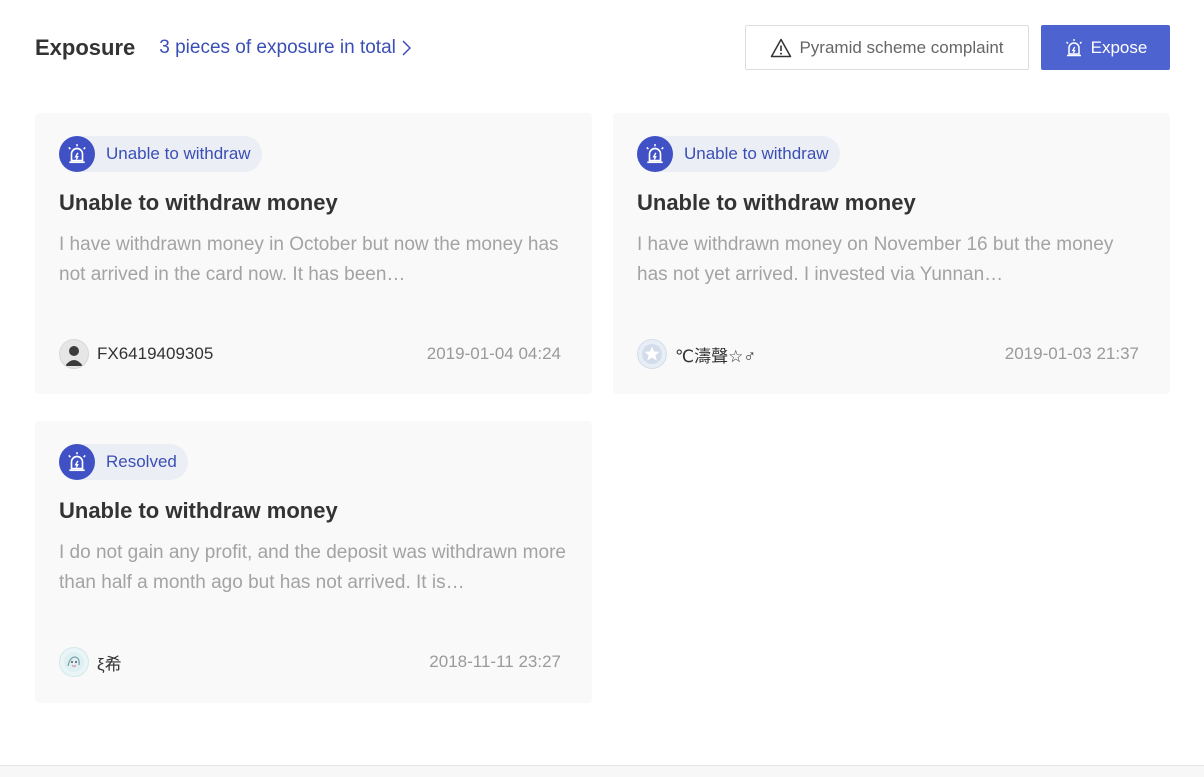 This screenshot has width=1204, height=777. Describe the element at coordinates (888, 354) in the screenshot. I see `card-footer: ℃濤聲☆♂ 2019-01-03 21:37` at that location.